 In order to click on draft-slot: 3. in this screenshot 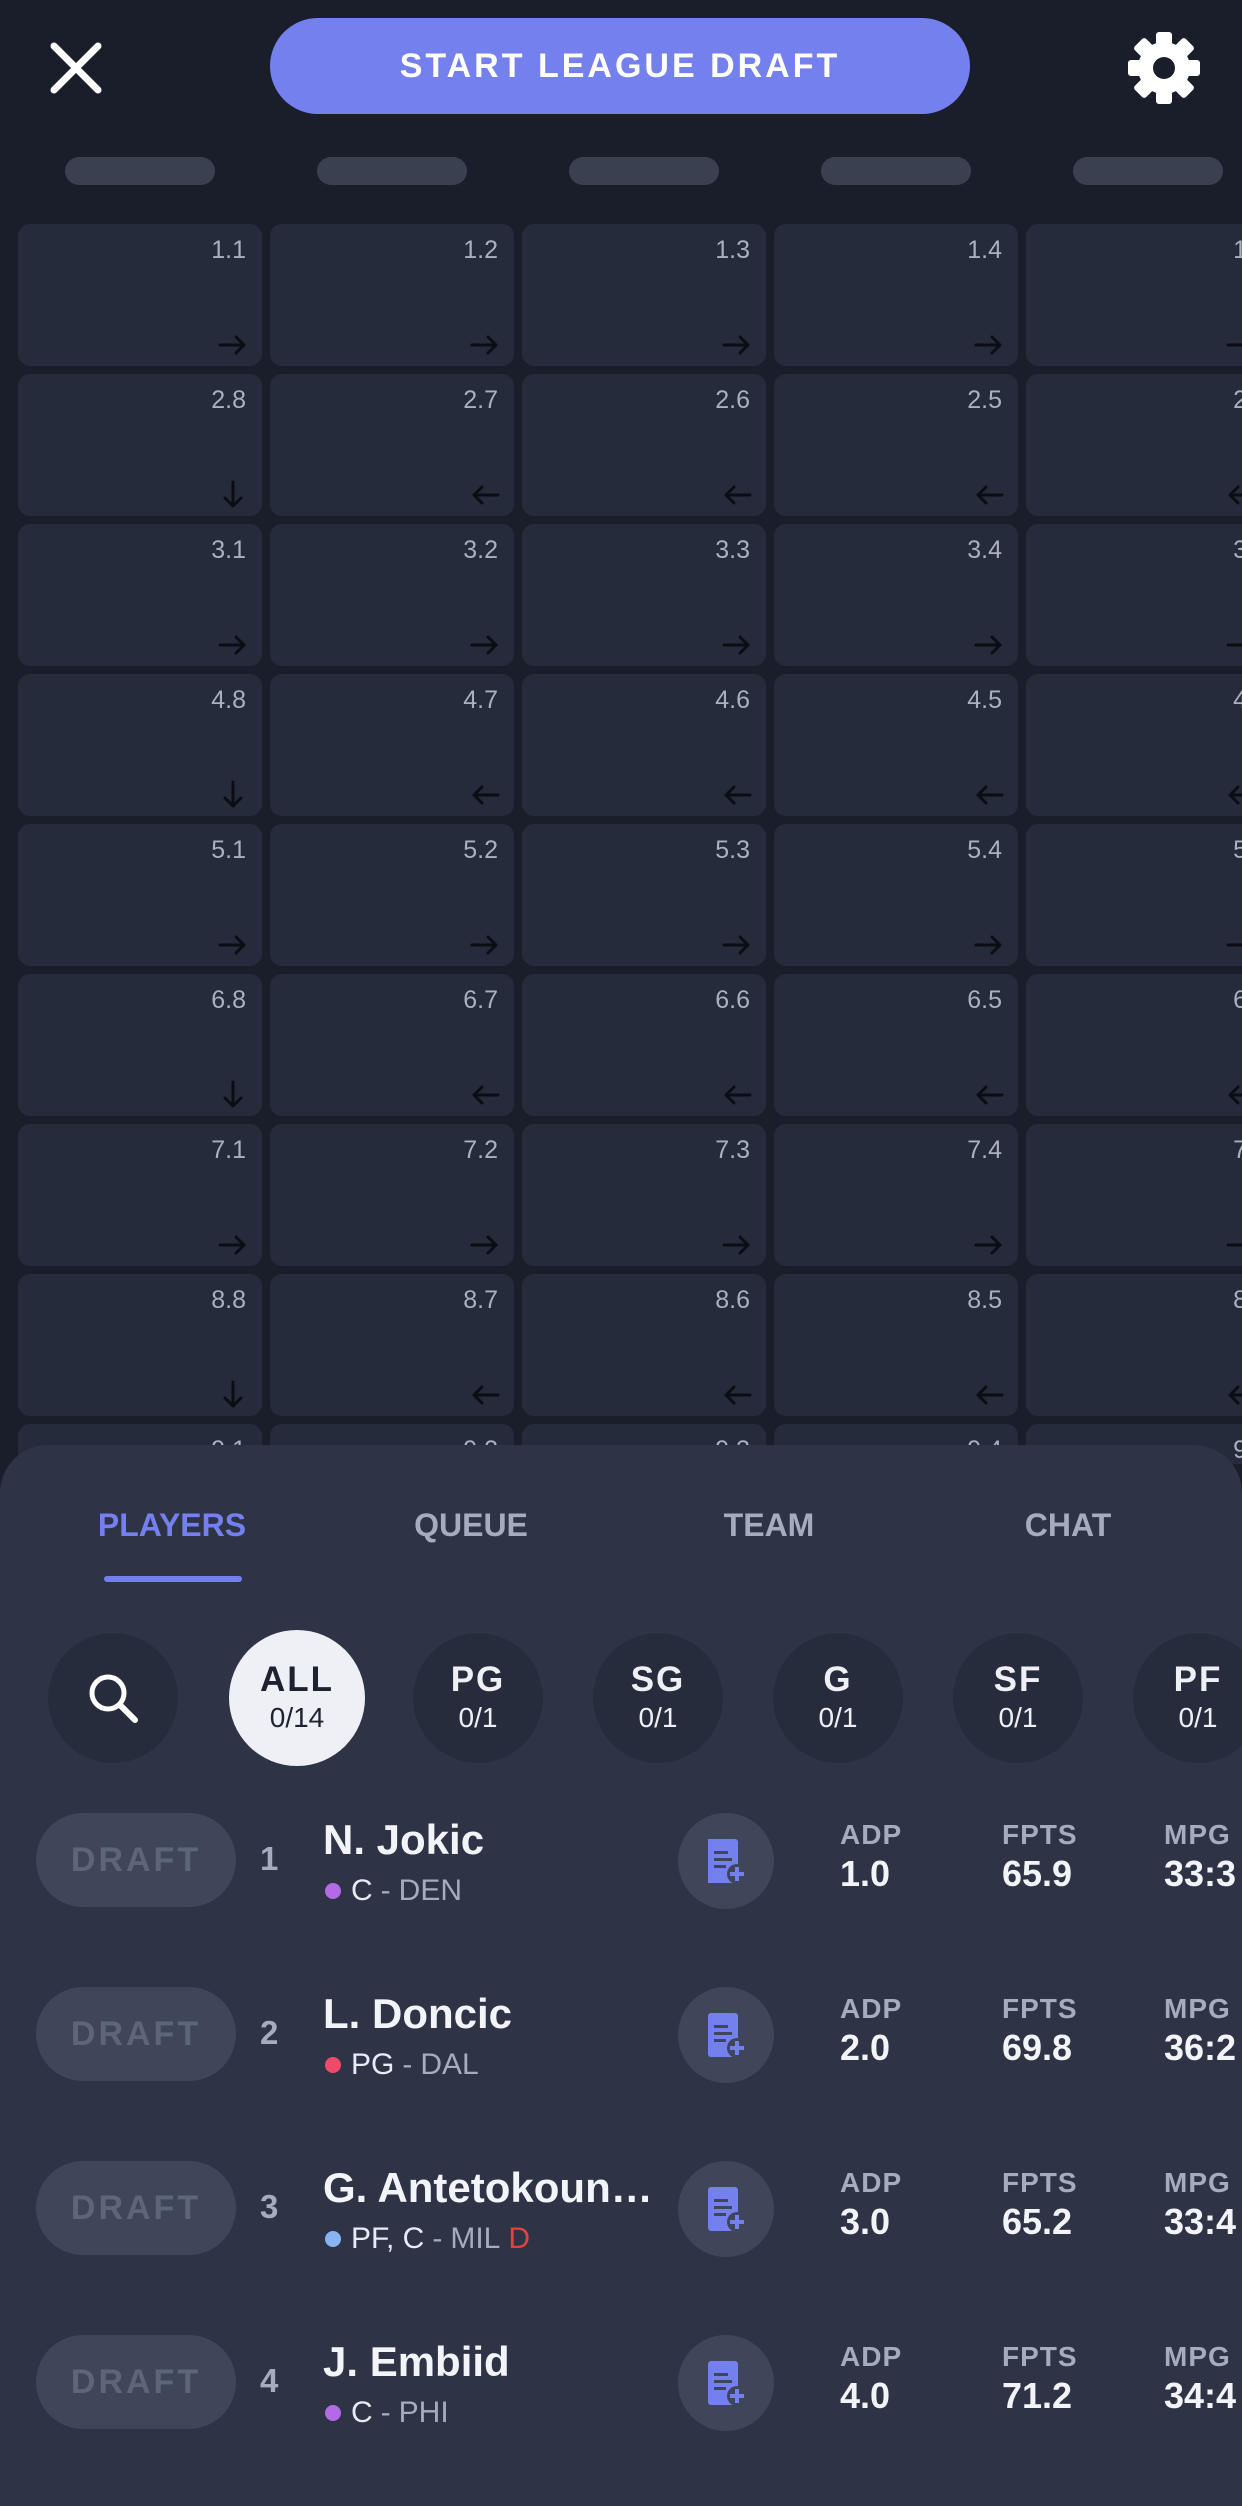, I will do `click(1134, 595)`.